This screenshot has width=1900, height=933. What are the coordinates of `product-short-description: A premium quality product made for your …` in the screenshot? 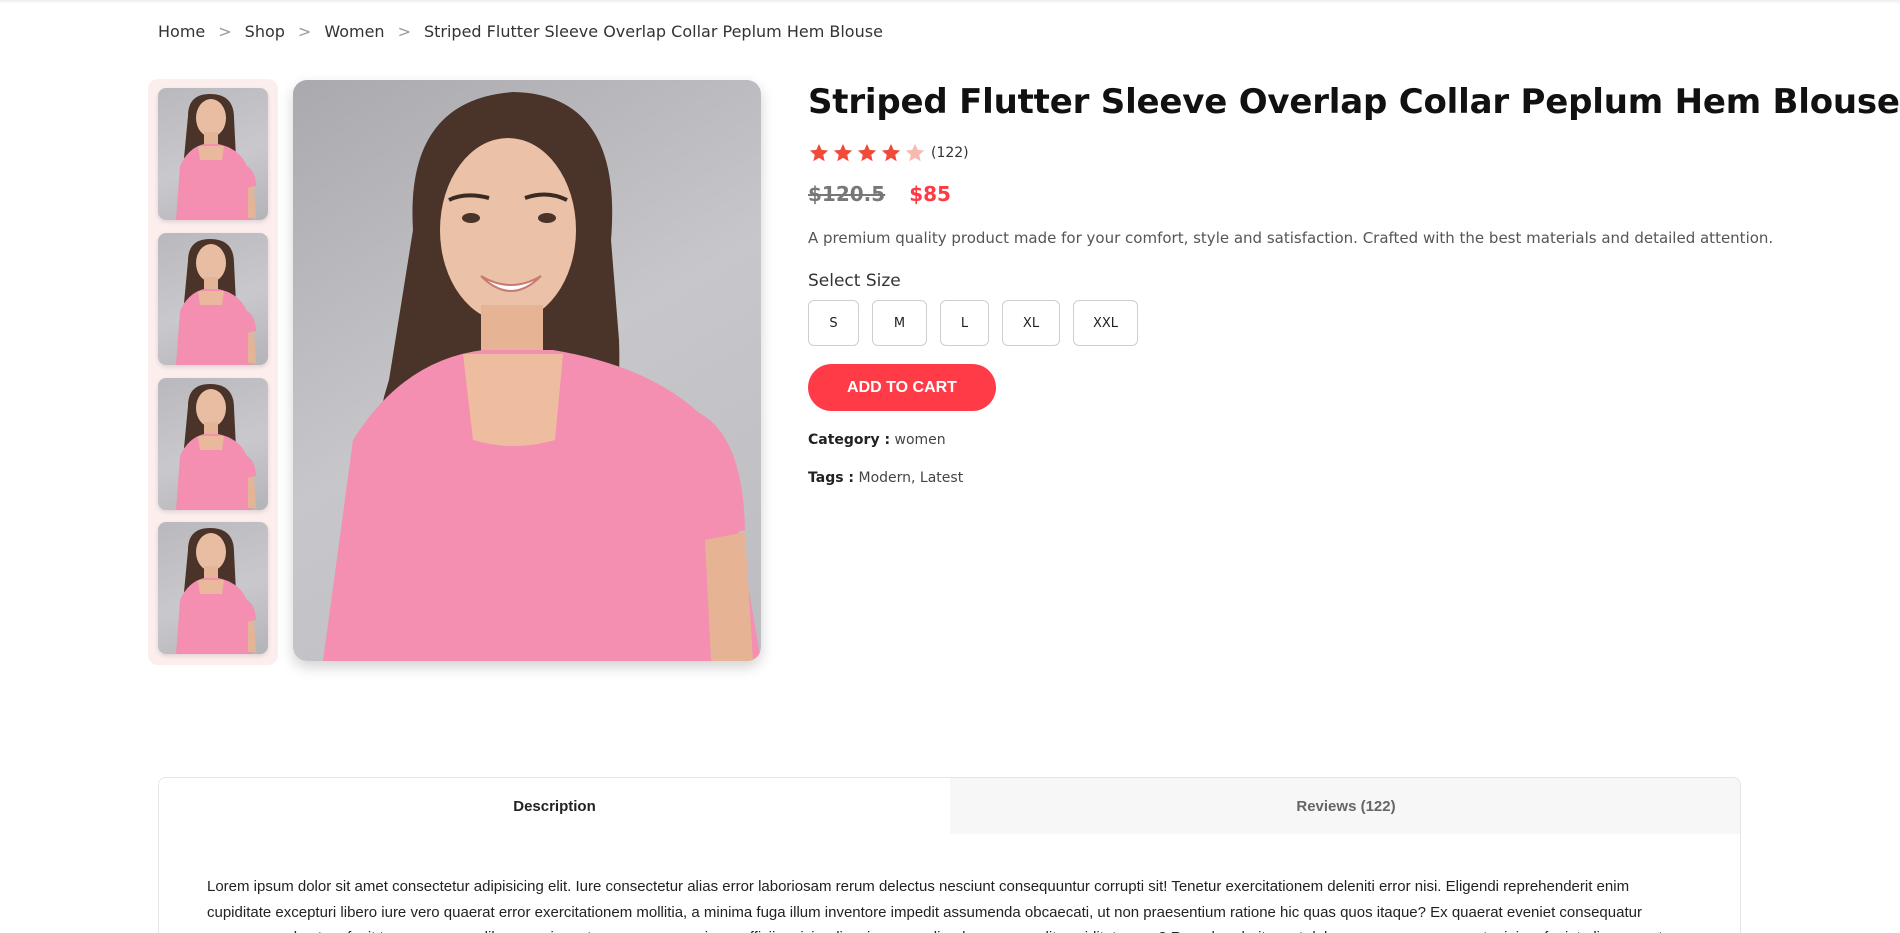 It's located at (1291, 238).